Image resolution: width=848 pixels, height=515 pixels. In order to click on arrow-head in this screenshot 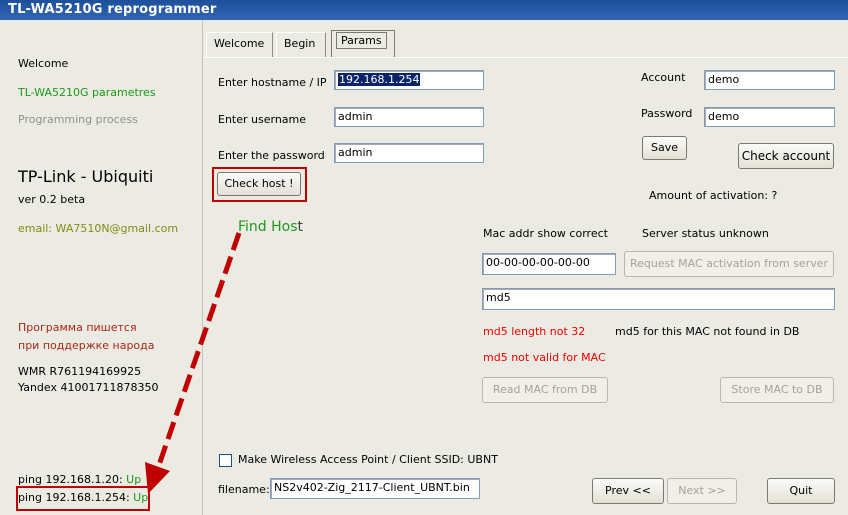, I will do `click(157, 478)`.